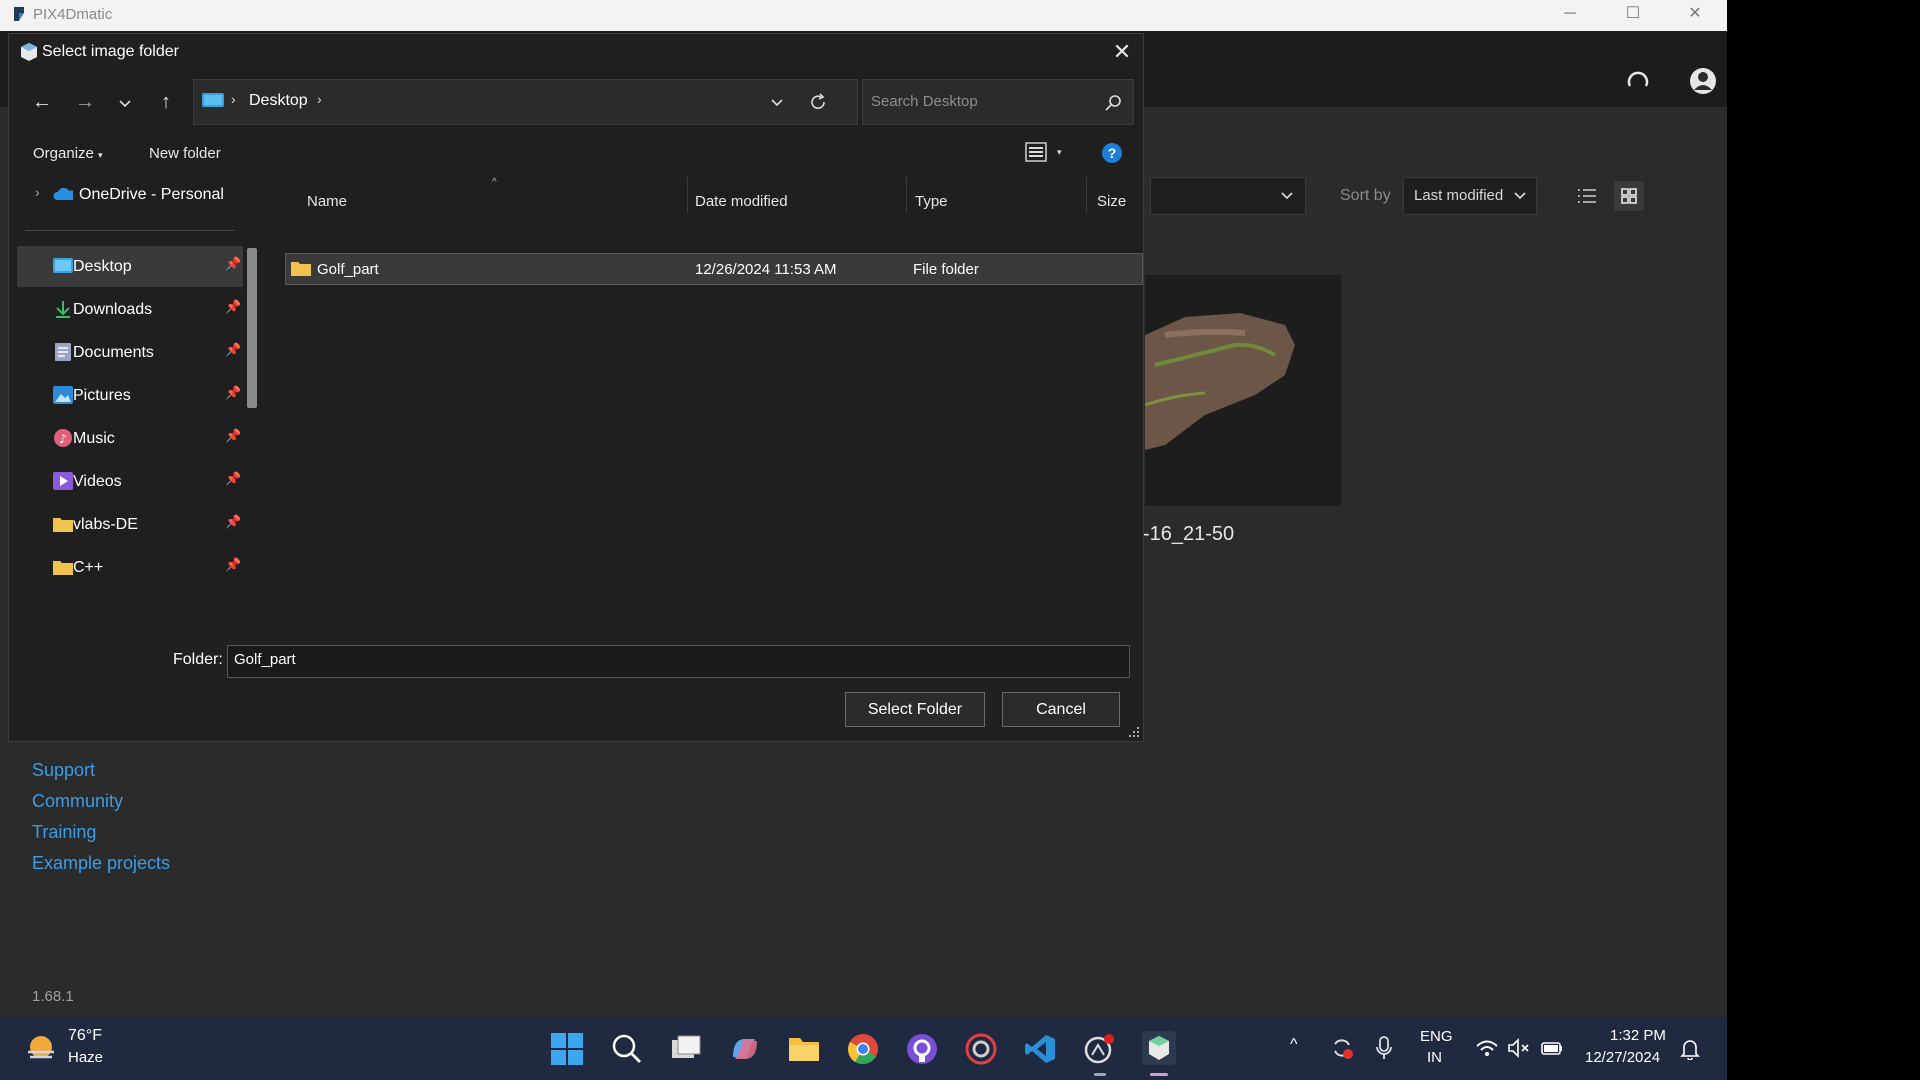  Describe the element at coordinates (745, 1049) in the screenshot. I see `copilot-icon` at that location.